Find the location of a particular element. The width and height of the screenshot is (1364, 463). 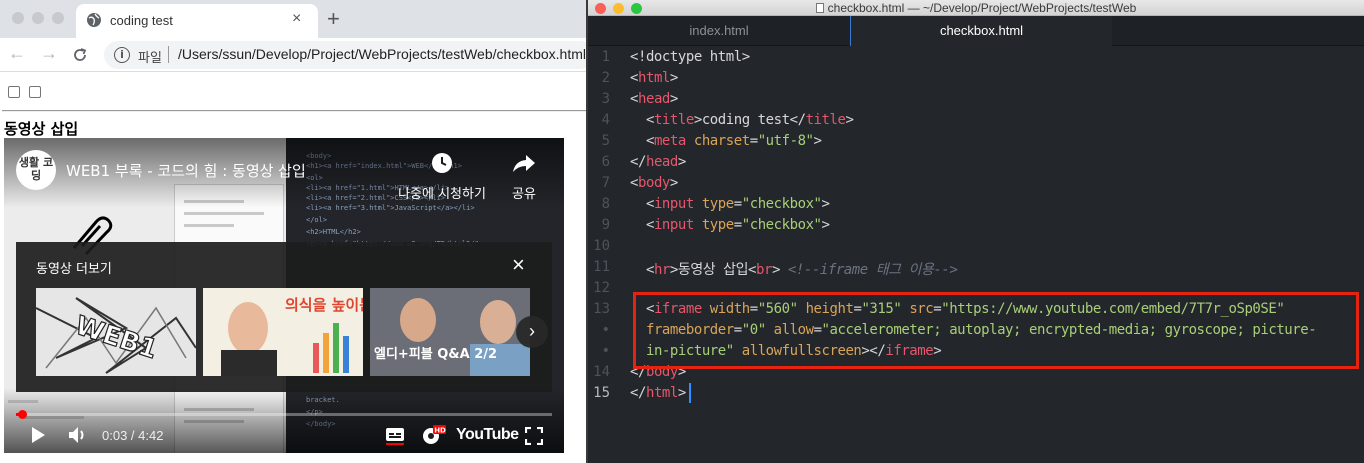

time-display: 0:03 / 4:42 is located at coordinates (133, 435).